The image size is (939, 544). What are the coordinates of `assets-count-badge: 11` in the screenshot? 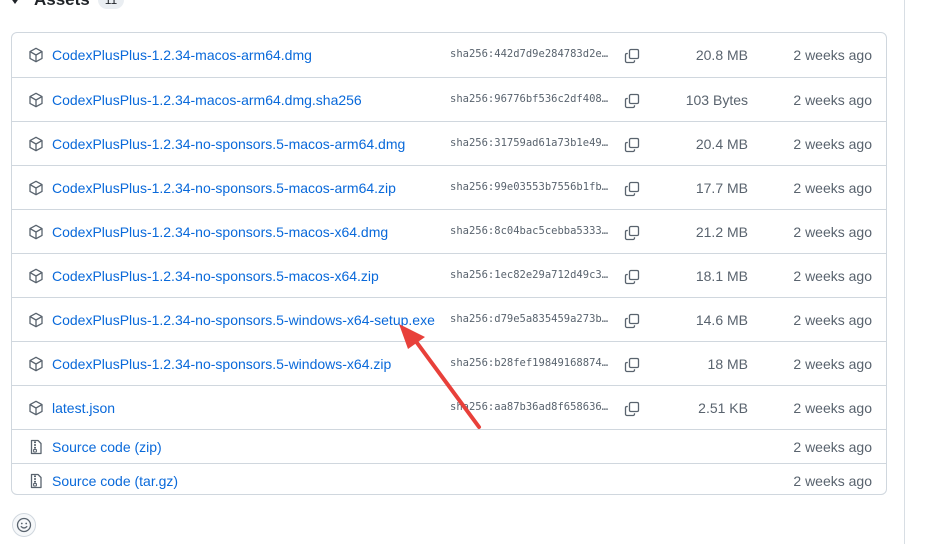 It's located at (111, 4).